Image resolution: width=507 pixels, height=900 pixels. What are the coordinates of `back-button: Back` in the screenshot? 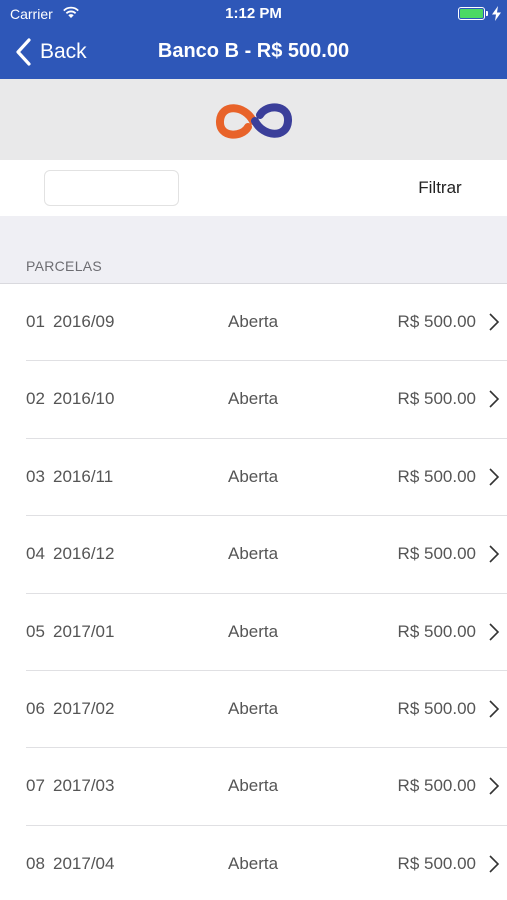 It's located at (50, 52).